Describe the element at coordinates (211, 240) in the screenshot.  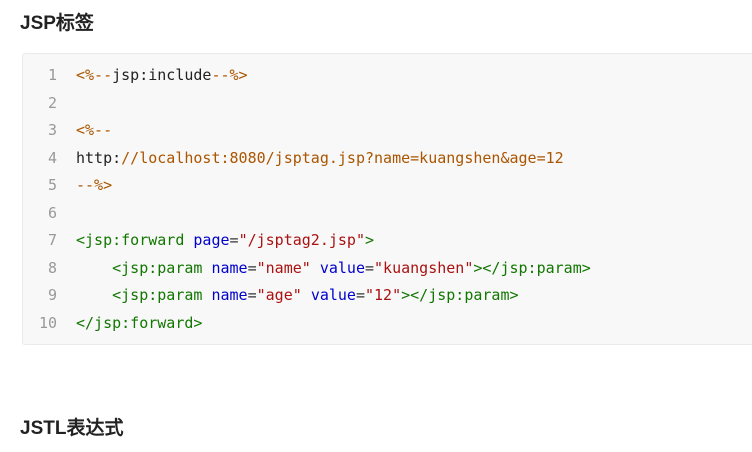
I see `code-token-attr: page` at that location.